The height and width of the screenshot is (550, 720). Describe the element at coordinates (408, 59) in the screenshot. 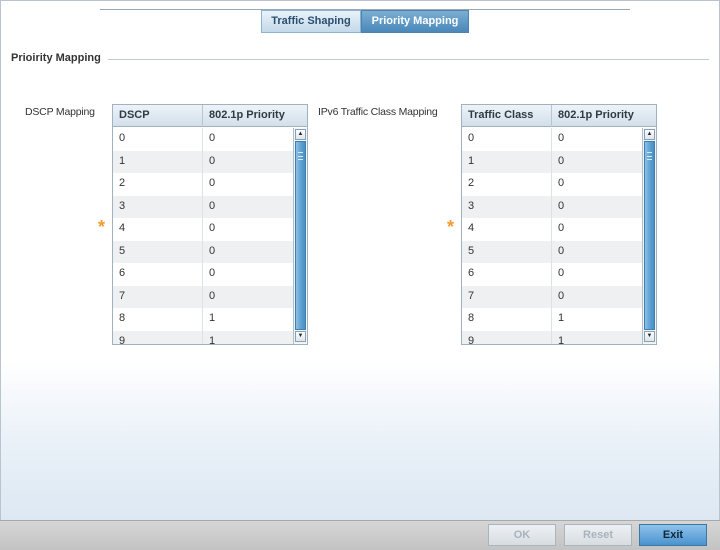

I see `section-divider` at that location.